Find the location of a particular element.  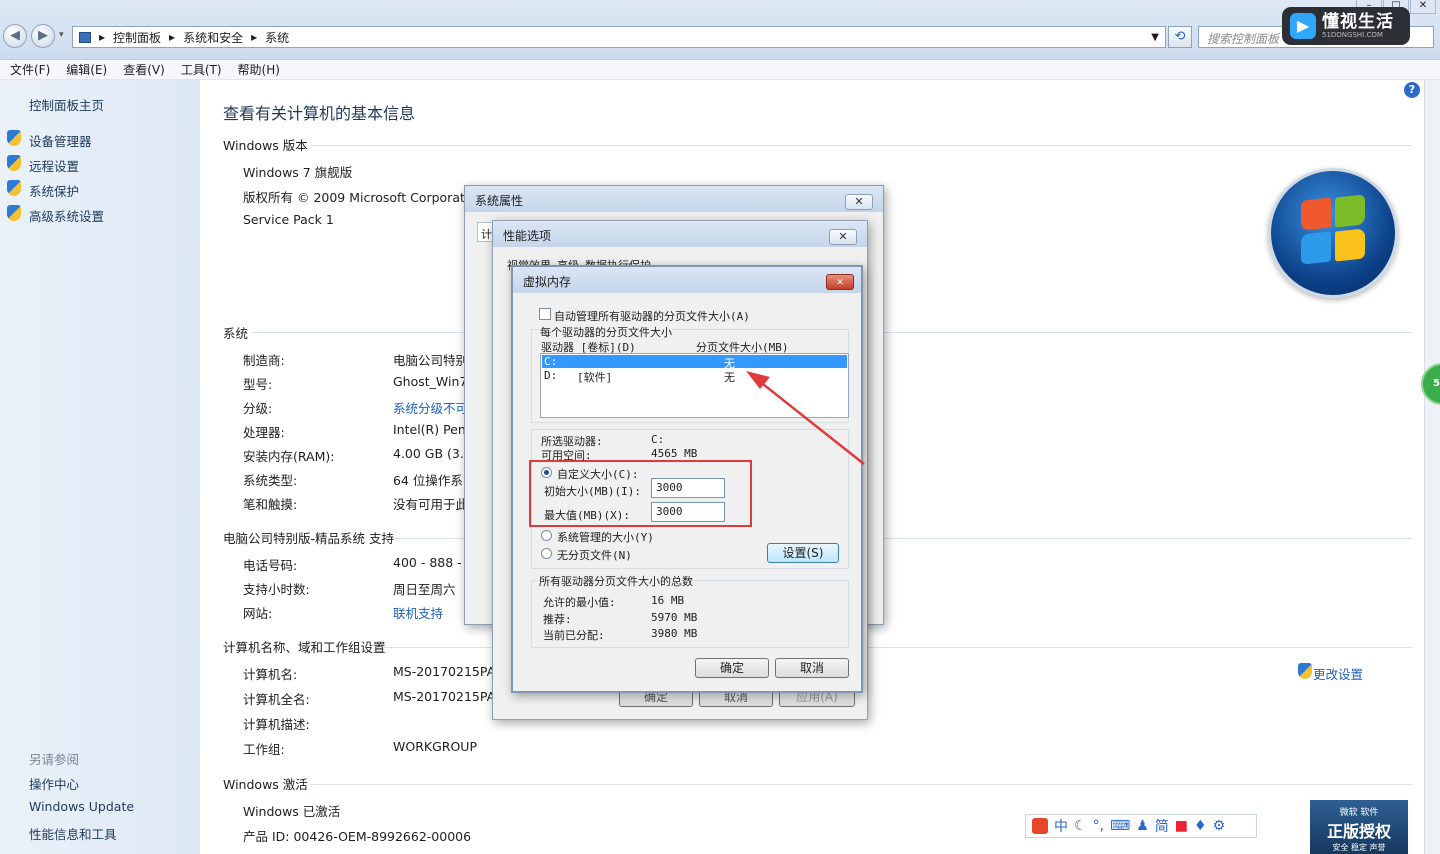

info-label: 系统类型: is located at coordinates (270, 480).